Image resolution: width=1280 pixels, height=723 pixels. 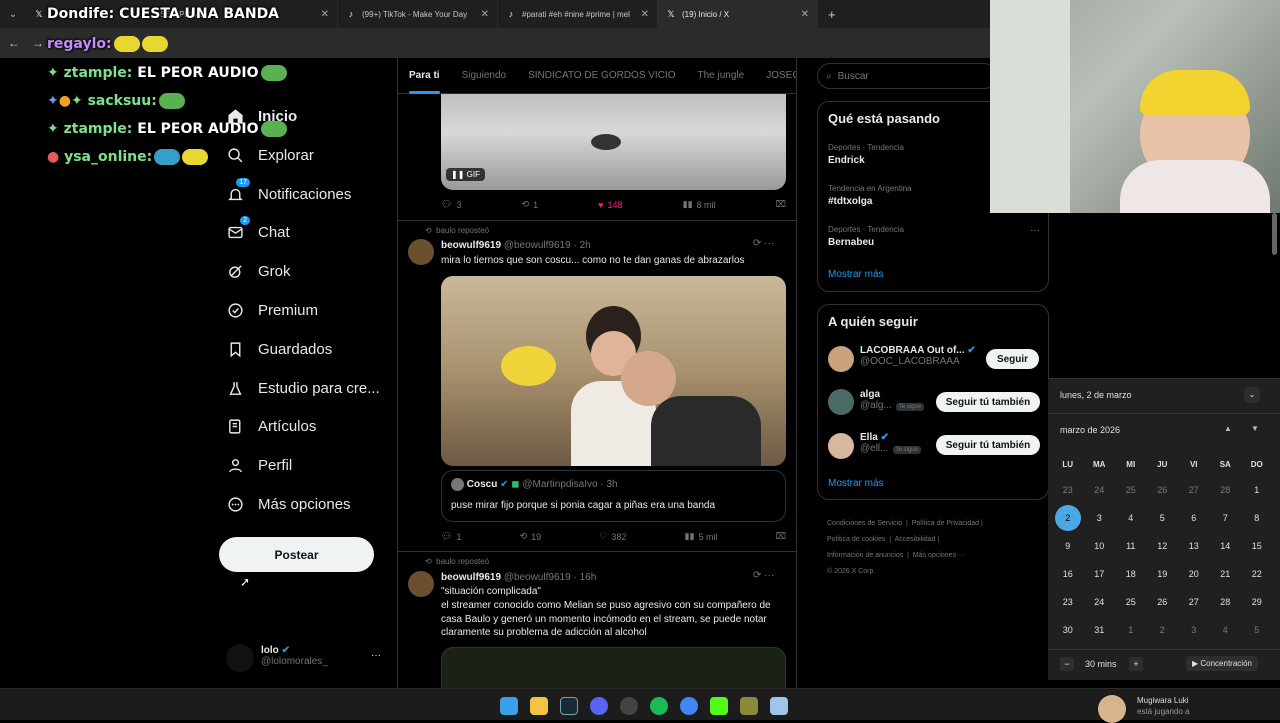 What do you see at coordinates (719, 706) in the screenshot?
I see `kick-icon` at bounding box center [719, 706].